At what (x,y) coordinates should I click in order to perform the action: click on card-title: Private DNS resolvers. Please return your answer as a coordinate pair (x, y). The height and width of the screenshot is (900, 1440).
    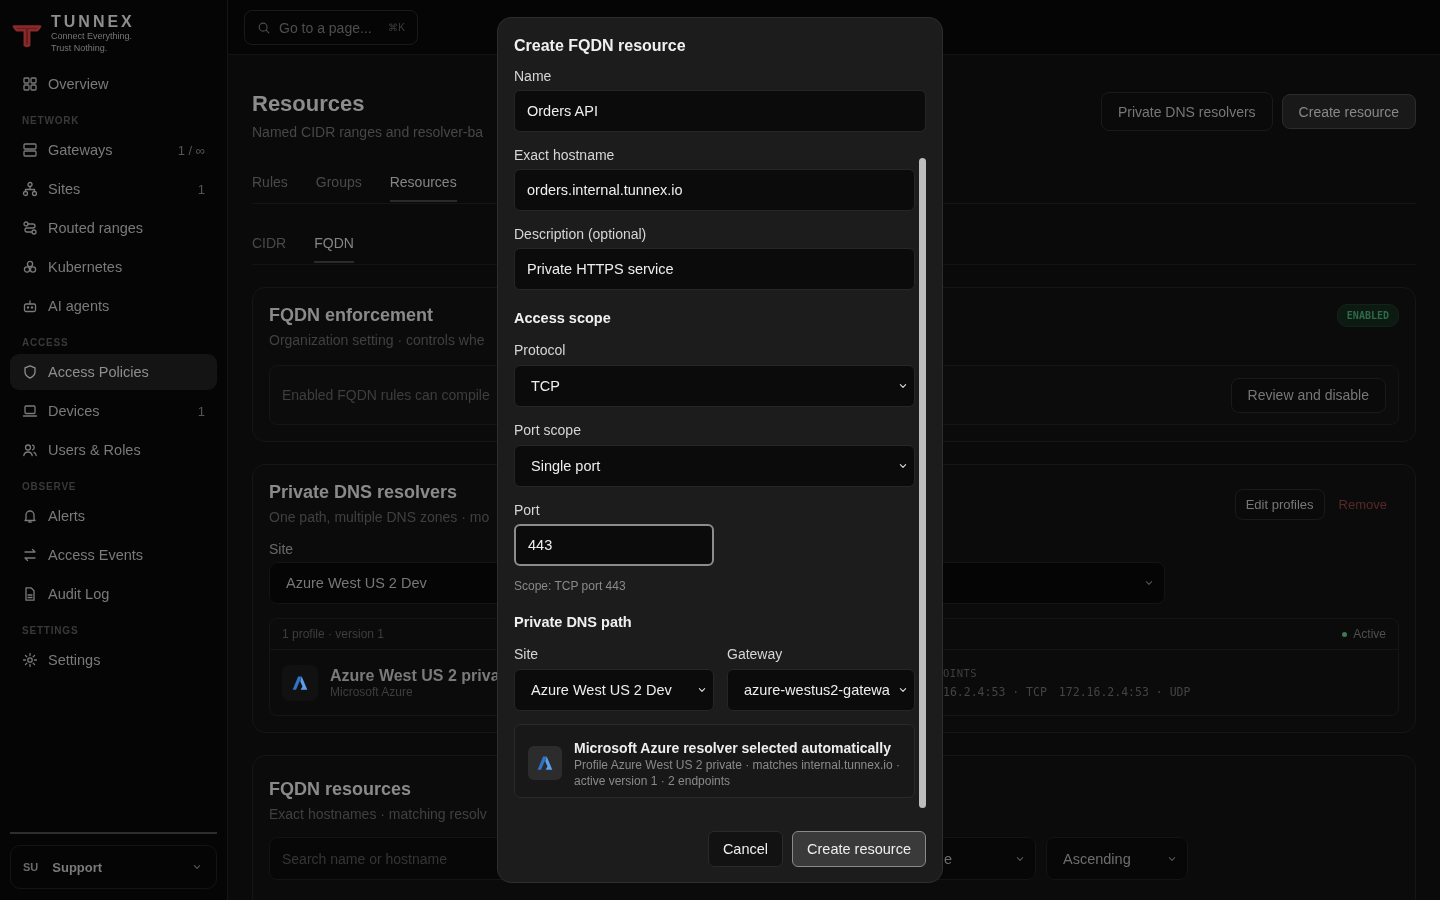
    Looking at the image, I should click on (363, 492).